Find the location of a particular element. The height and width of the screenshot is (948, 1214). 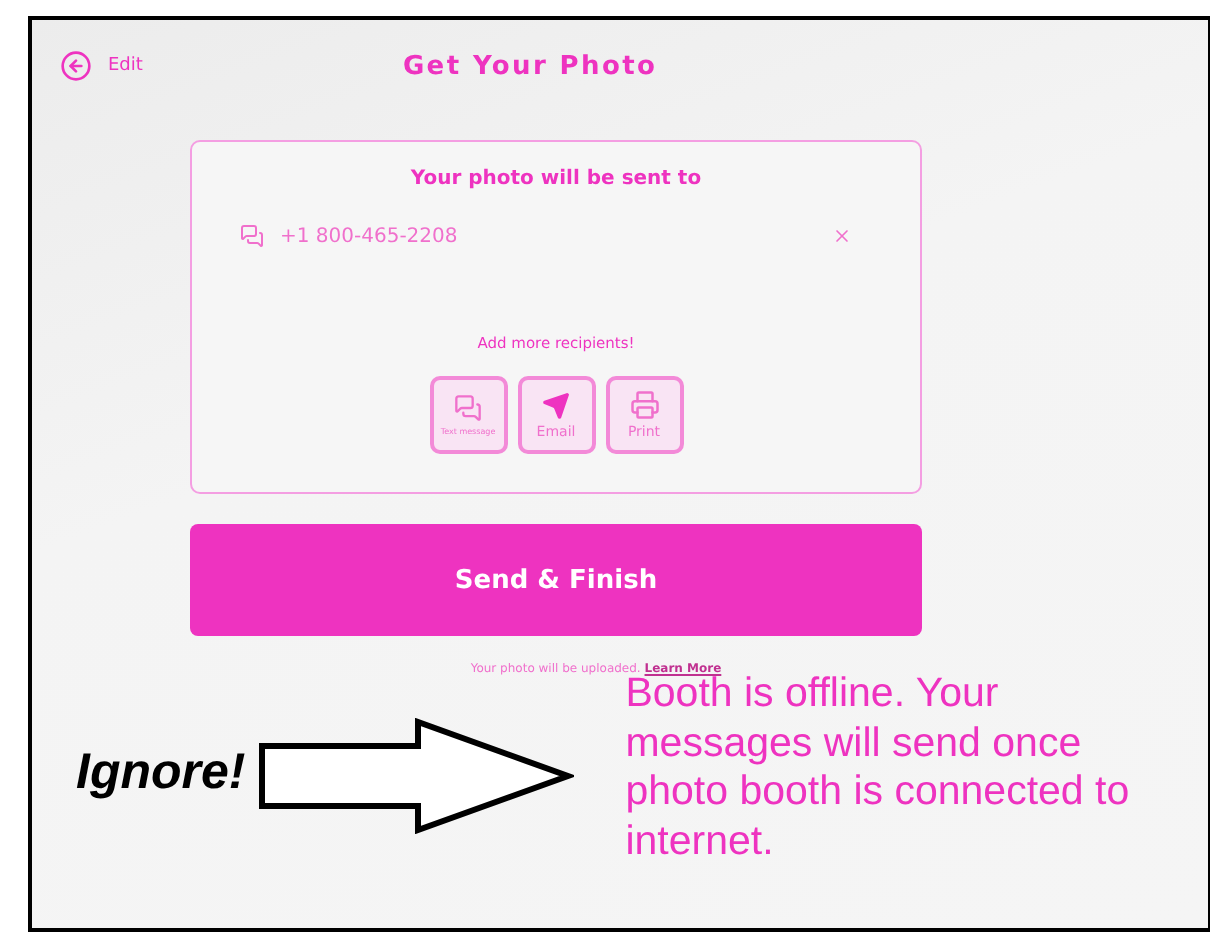

card-heading: Your photo will be sent to is located at coordinates (556, 179).